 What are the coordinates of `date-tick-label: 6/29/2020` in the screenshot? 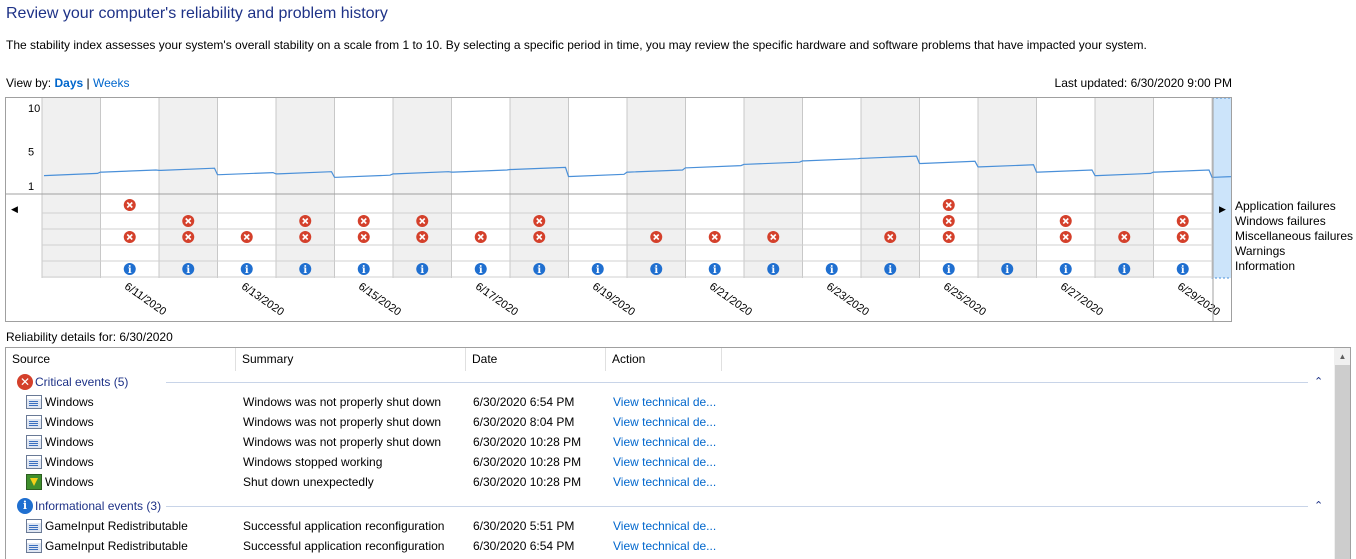 It's located at (1198, 300).